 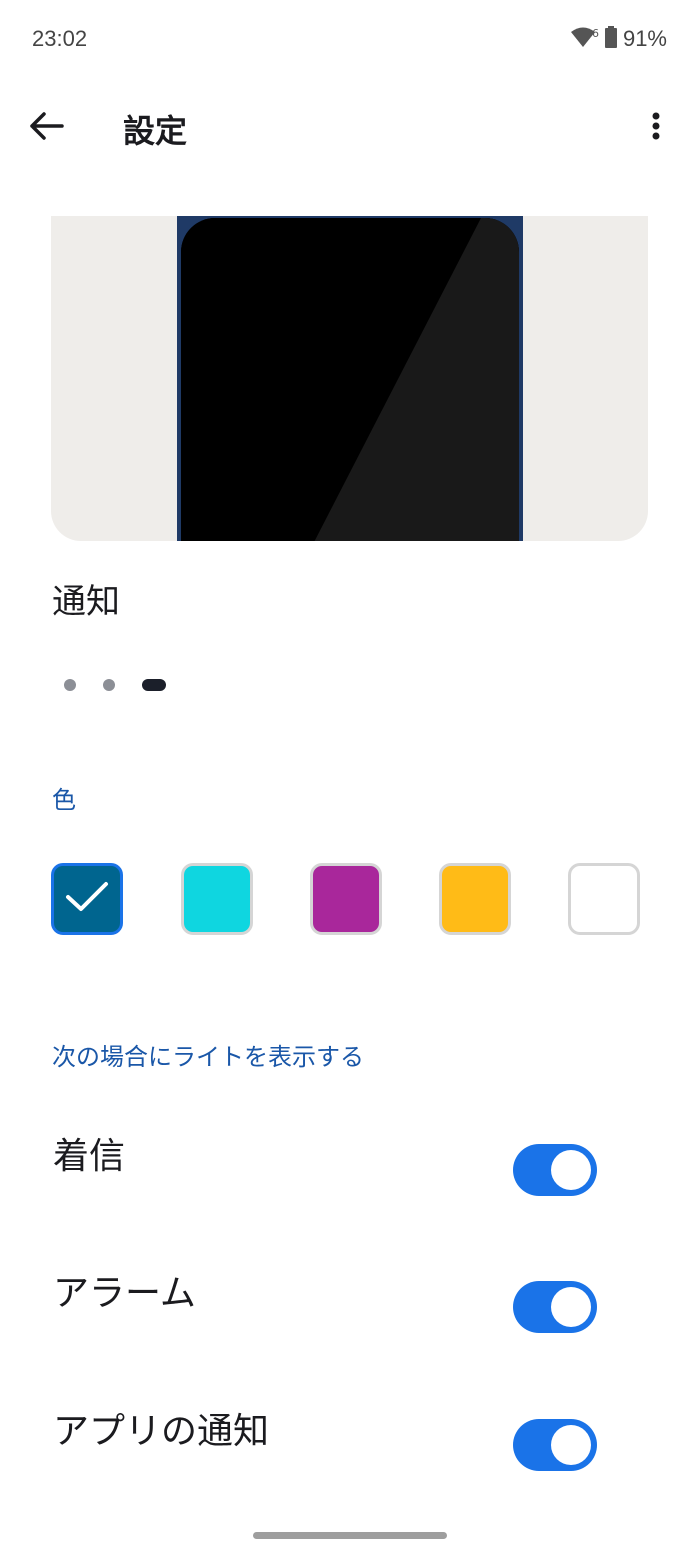 I want to click on more-options-button, so click(x=656, y=128).